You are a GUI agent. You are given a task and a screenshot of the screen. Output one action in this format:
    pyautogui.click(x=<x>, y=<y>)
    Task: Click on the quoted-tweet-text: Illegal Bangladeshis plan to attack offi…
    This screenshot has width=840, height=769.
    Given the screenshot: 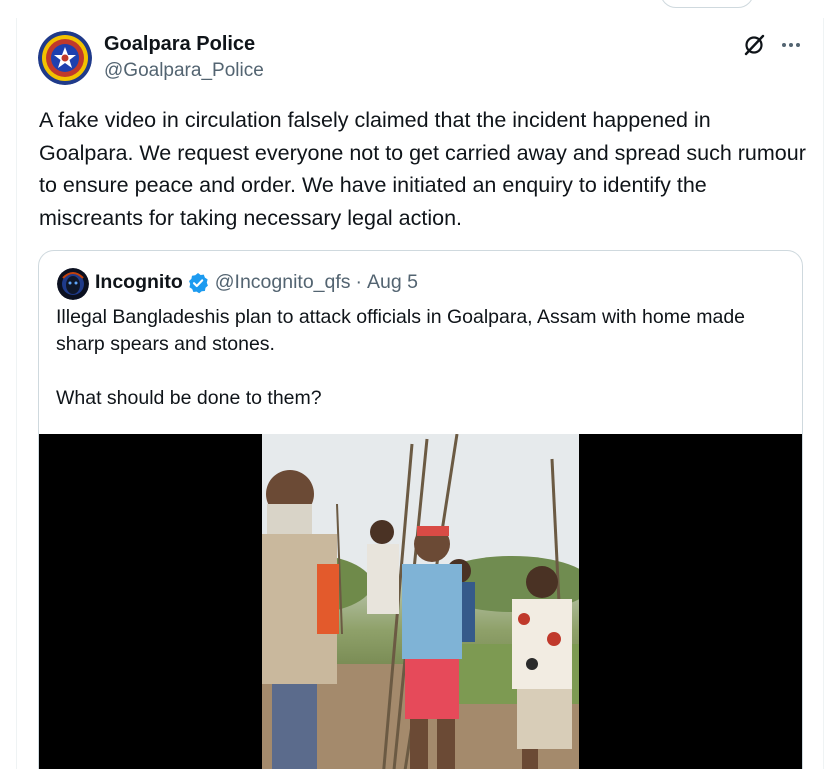 What is the action you would take?
    pyautogui.click(x=416, y=358)
    